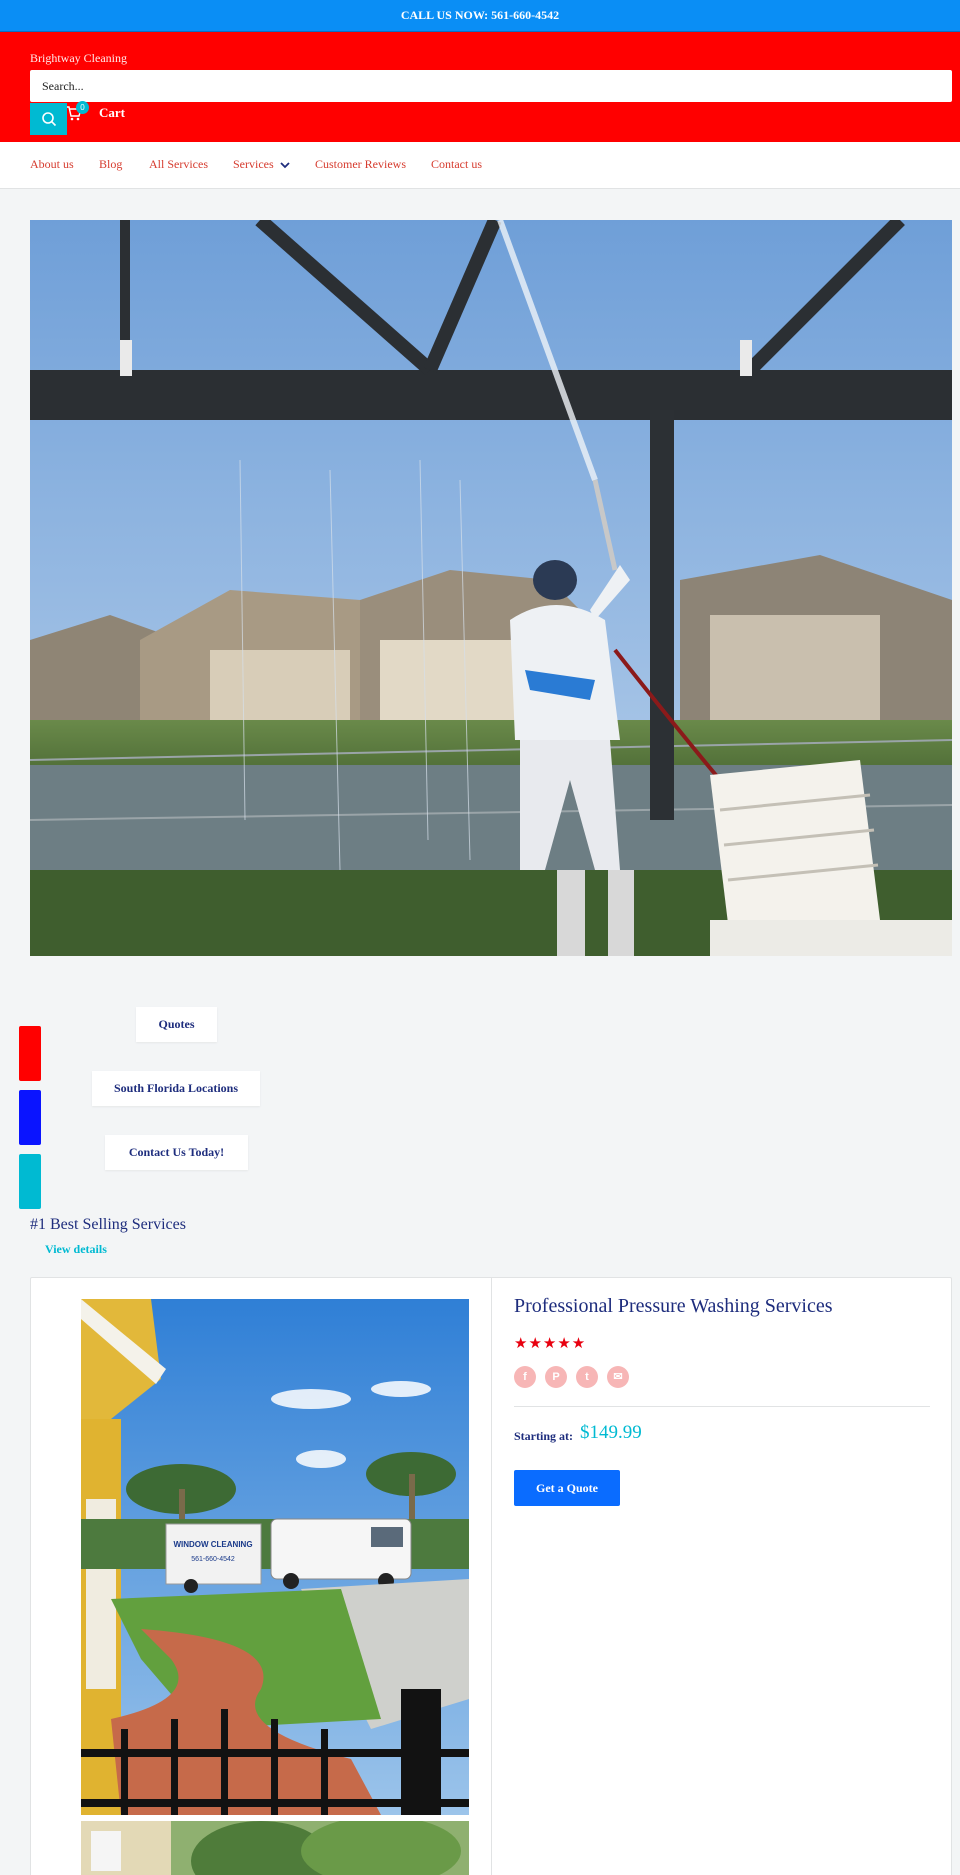 This screenshot has height=1875, width=960. I want to click on site-logo-text: Brightway Cleaning, so click(78, 58).